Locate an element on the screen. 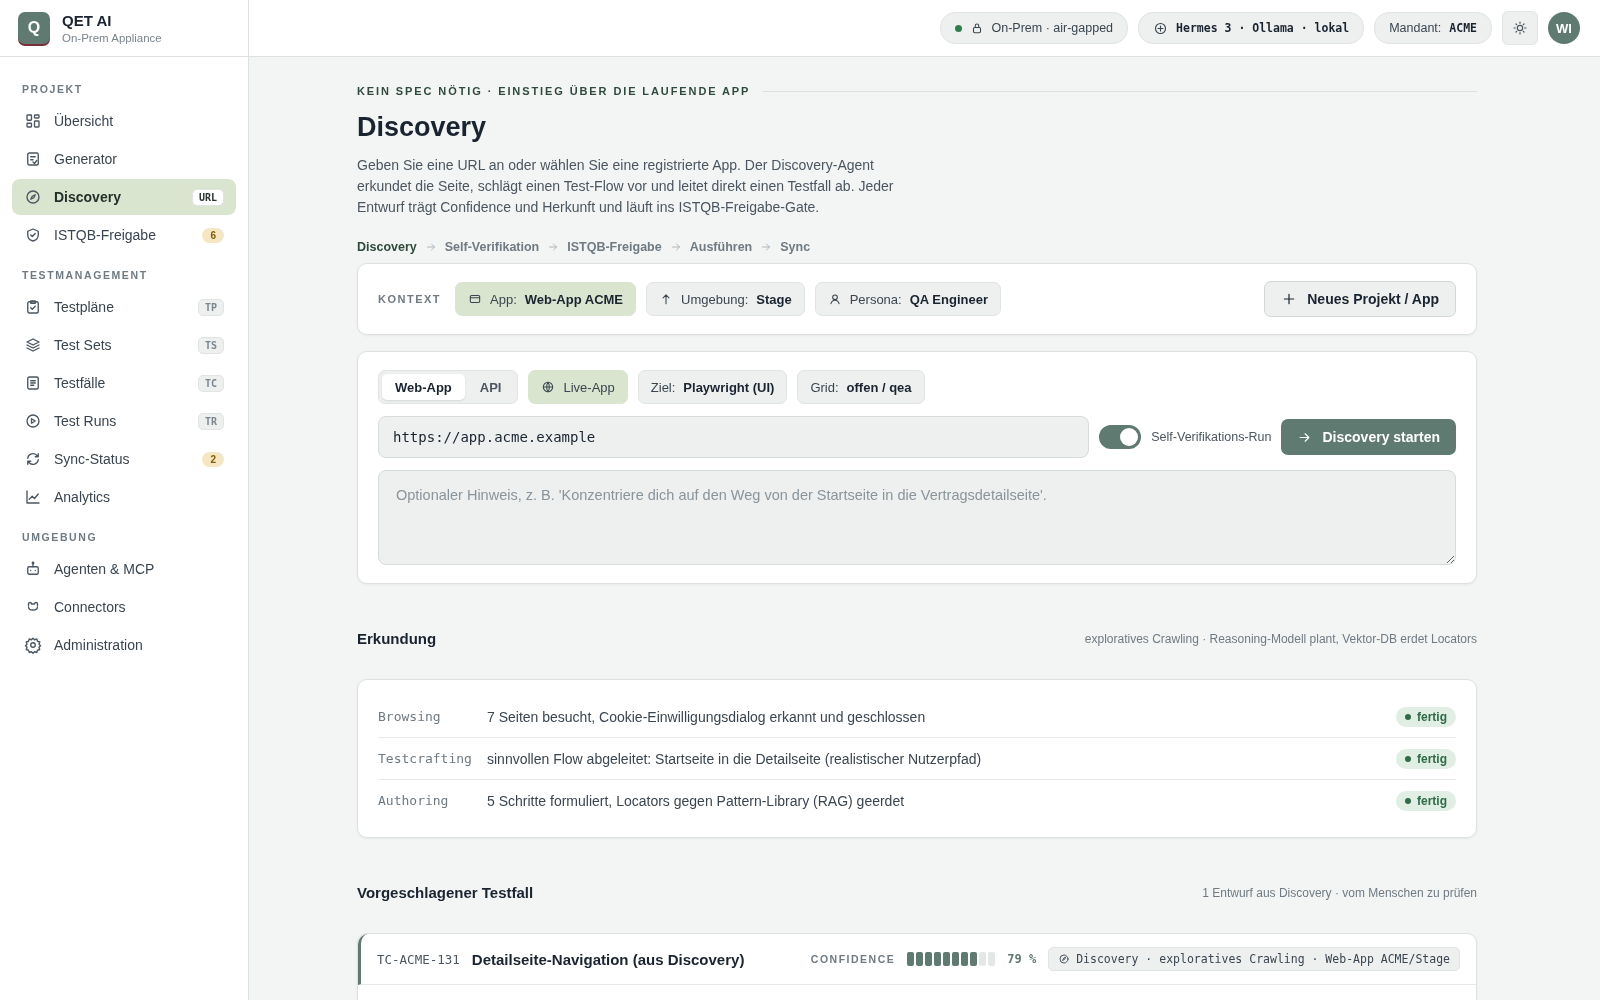 Image resolution: width=1600 pixels, height=1000 pixels. section-title: Erkundung is located at coordinates (397, 638).